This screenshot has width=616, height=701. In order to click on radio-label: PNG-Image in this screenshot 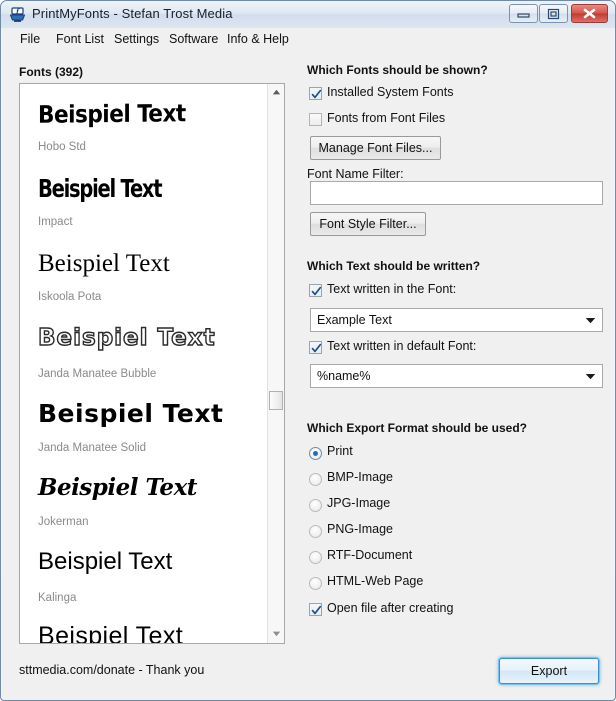, I will do `click(360, 529)`.